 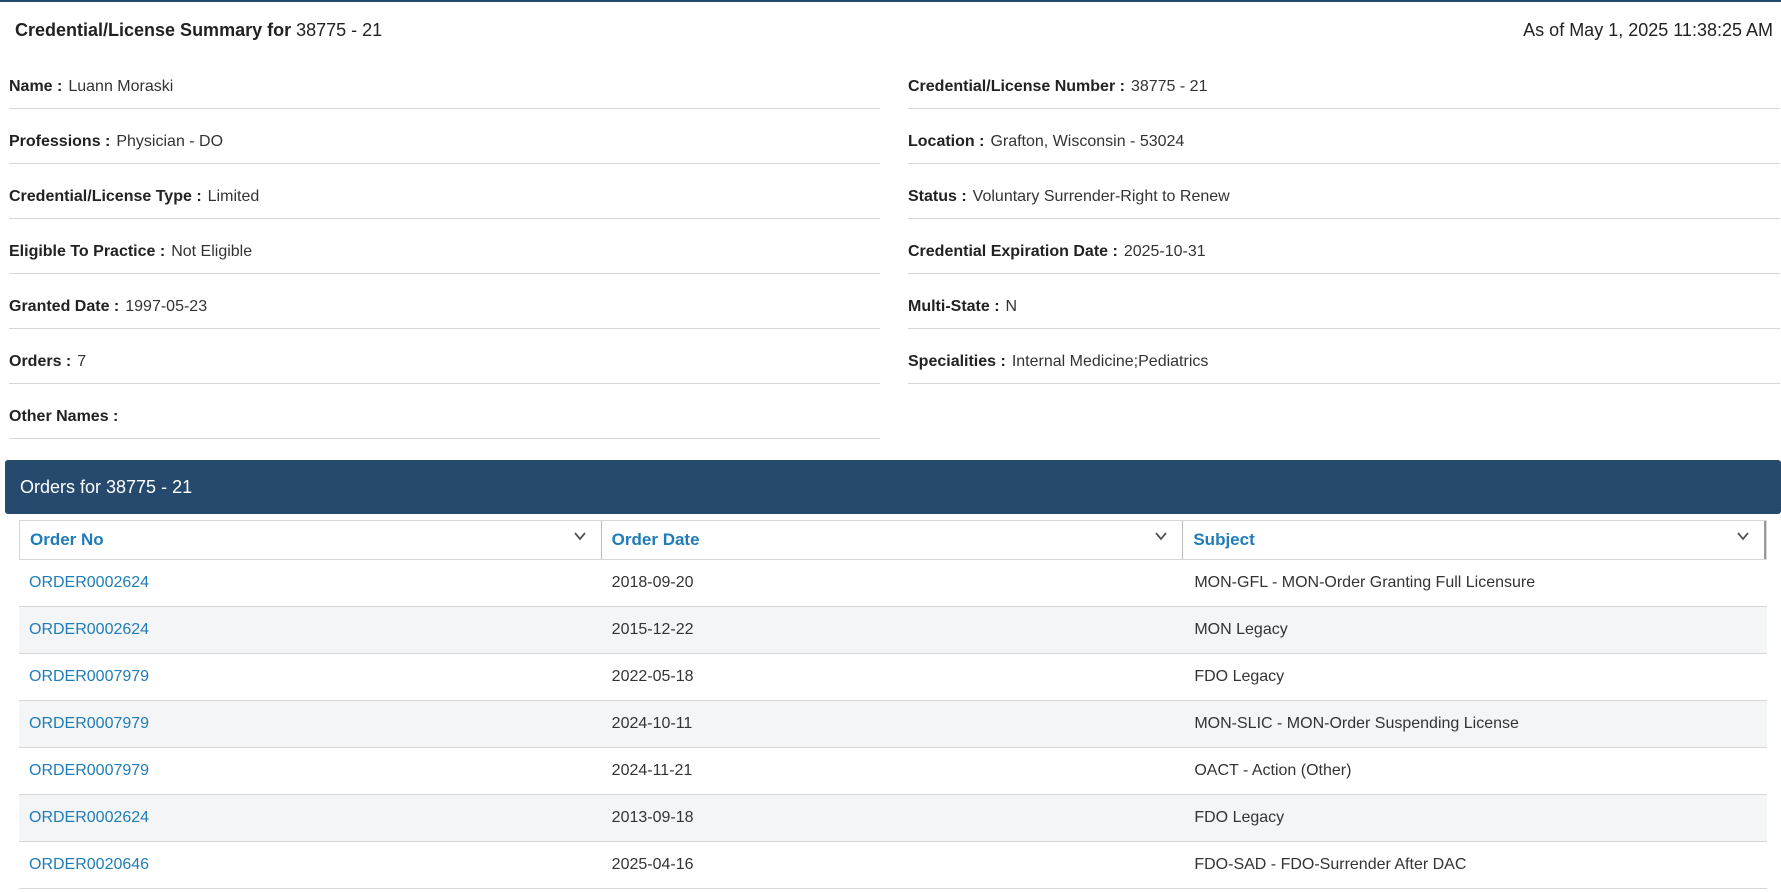 I want to click on field-label: Status :, so click(x=937, y=196).